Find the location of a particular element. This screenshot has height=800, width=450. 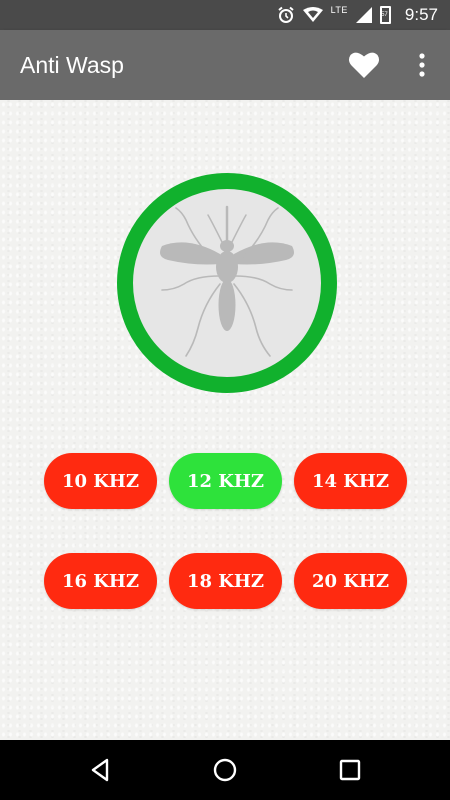

heart-icon is located at coordinates (364, 65).